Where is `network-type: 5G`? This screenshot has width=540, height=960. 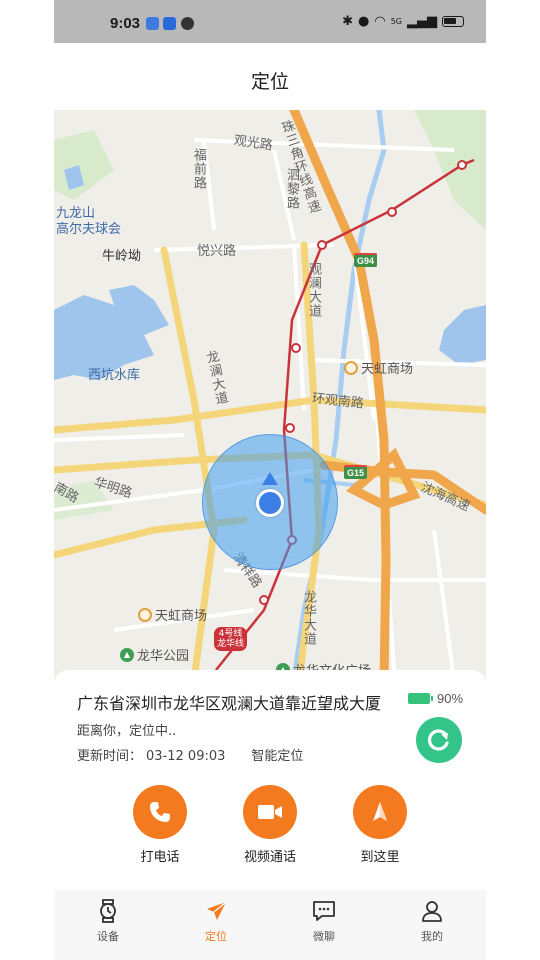 network-type: 5G is located at coordinates (396, 21).